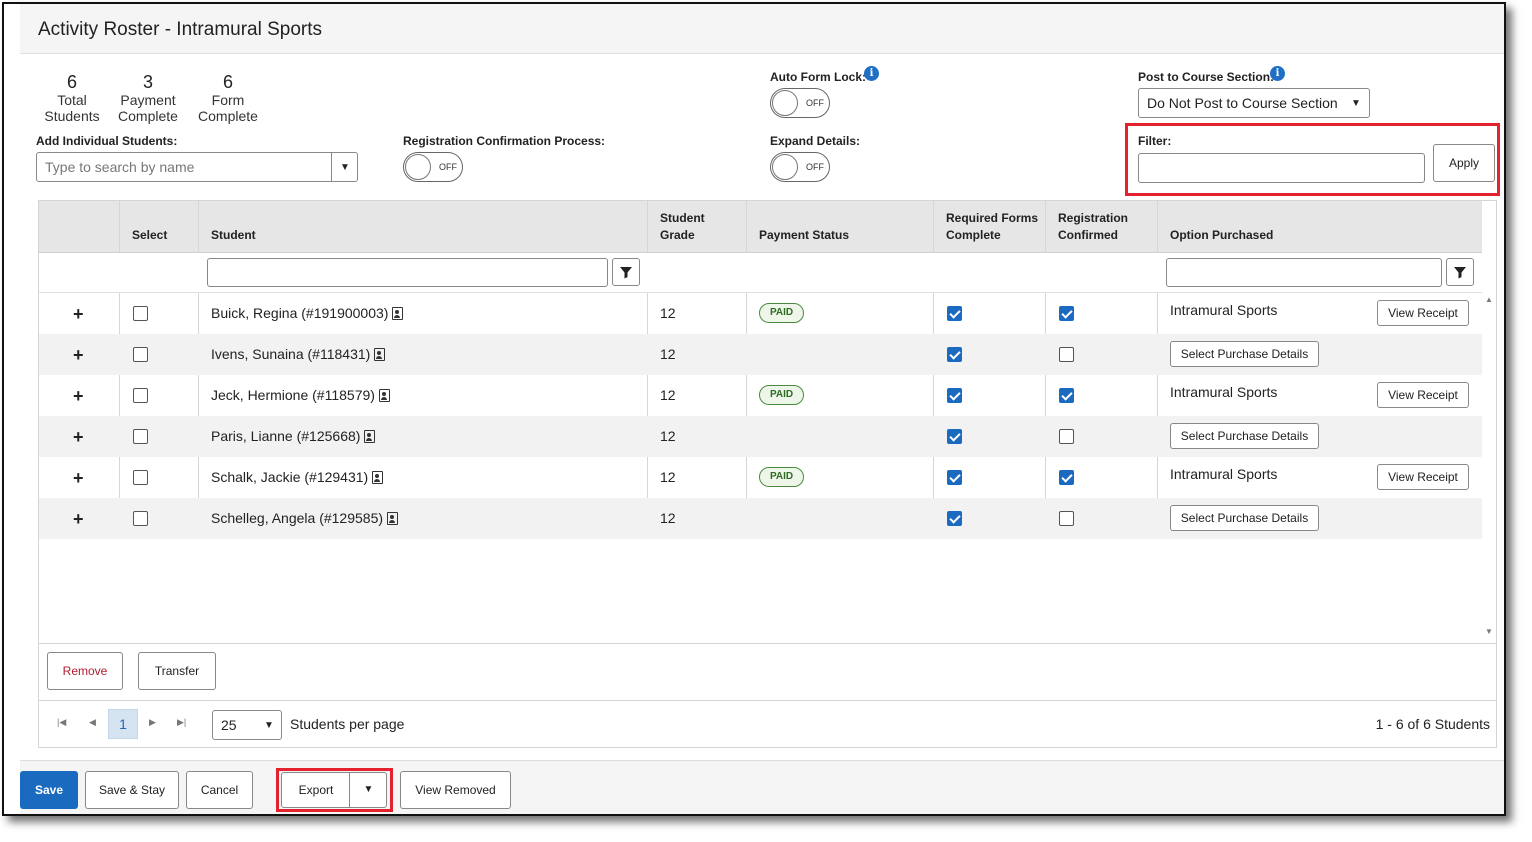  Describe the element at coordinates (1489, 299) in the screenshot. I see `scroll-up-icon: ▲` at that location.